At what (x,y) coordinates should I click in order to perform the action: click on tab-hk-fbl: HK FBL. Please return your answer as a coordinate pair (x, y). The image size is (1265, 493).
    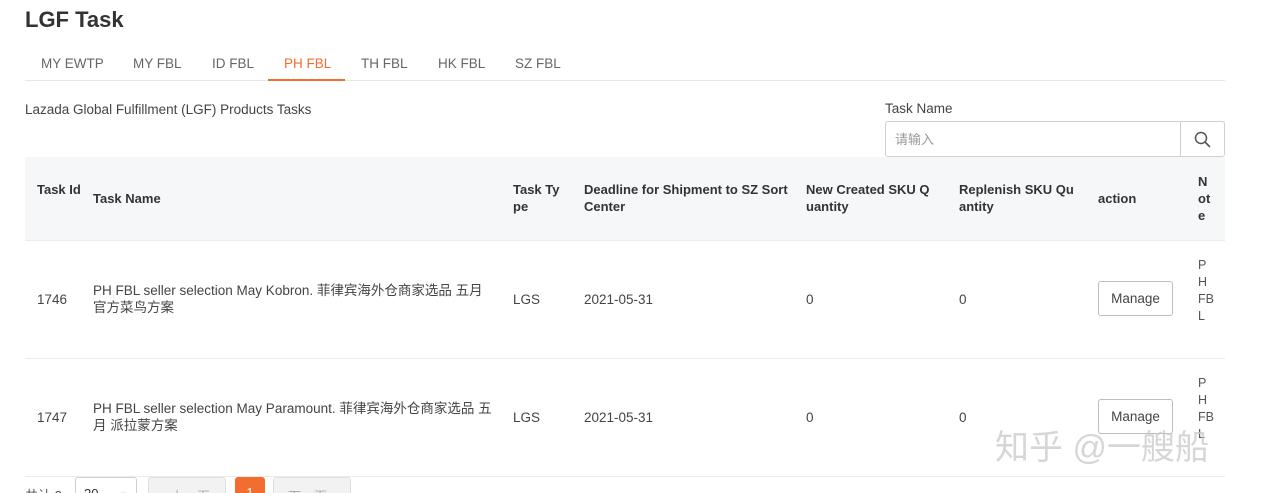
    Looking at the image, I should click on (461, 63).